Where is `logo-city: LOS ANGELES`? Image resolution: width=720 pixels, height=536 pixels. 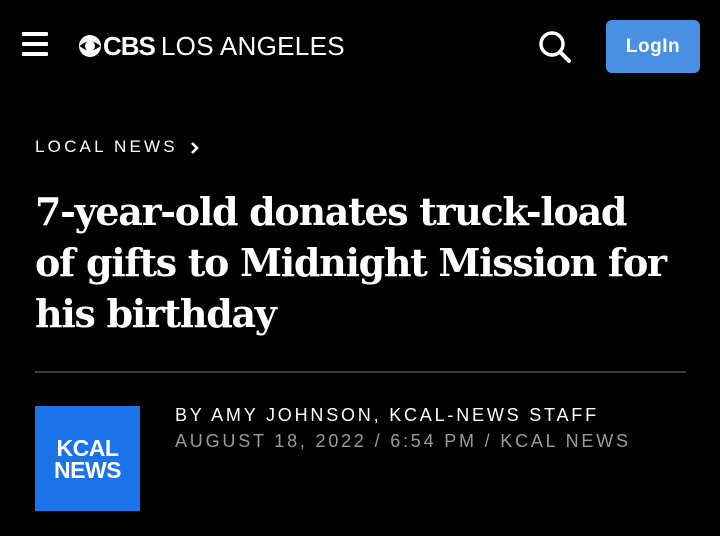 logo-city: LOS ANGELES is located at coordinates (252, 46).